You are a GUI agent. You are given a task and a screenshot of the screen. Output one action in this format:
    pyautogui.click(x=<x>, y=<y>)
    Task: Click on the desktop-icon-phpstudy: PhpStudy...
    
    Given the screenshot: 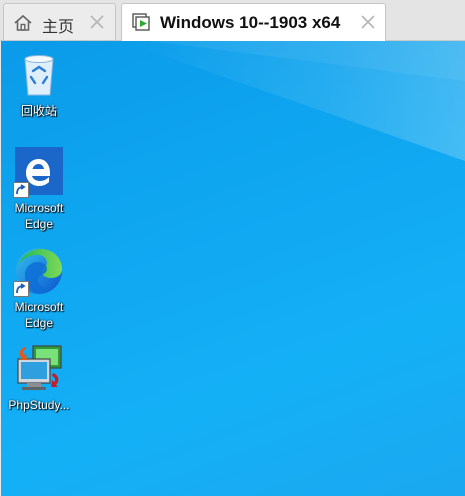 What is the action you would take?
    pyautogui.click(x=39, y=378)
    